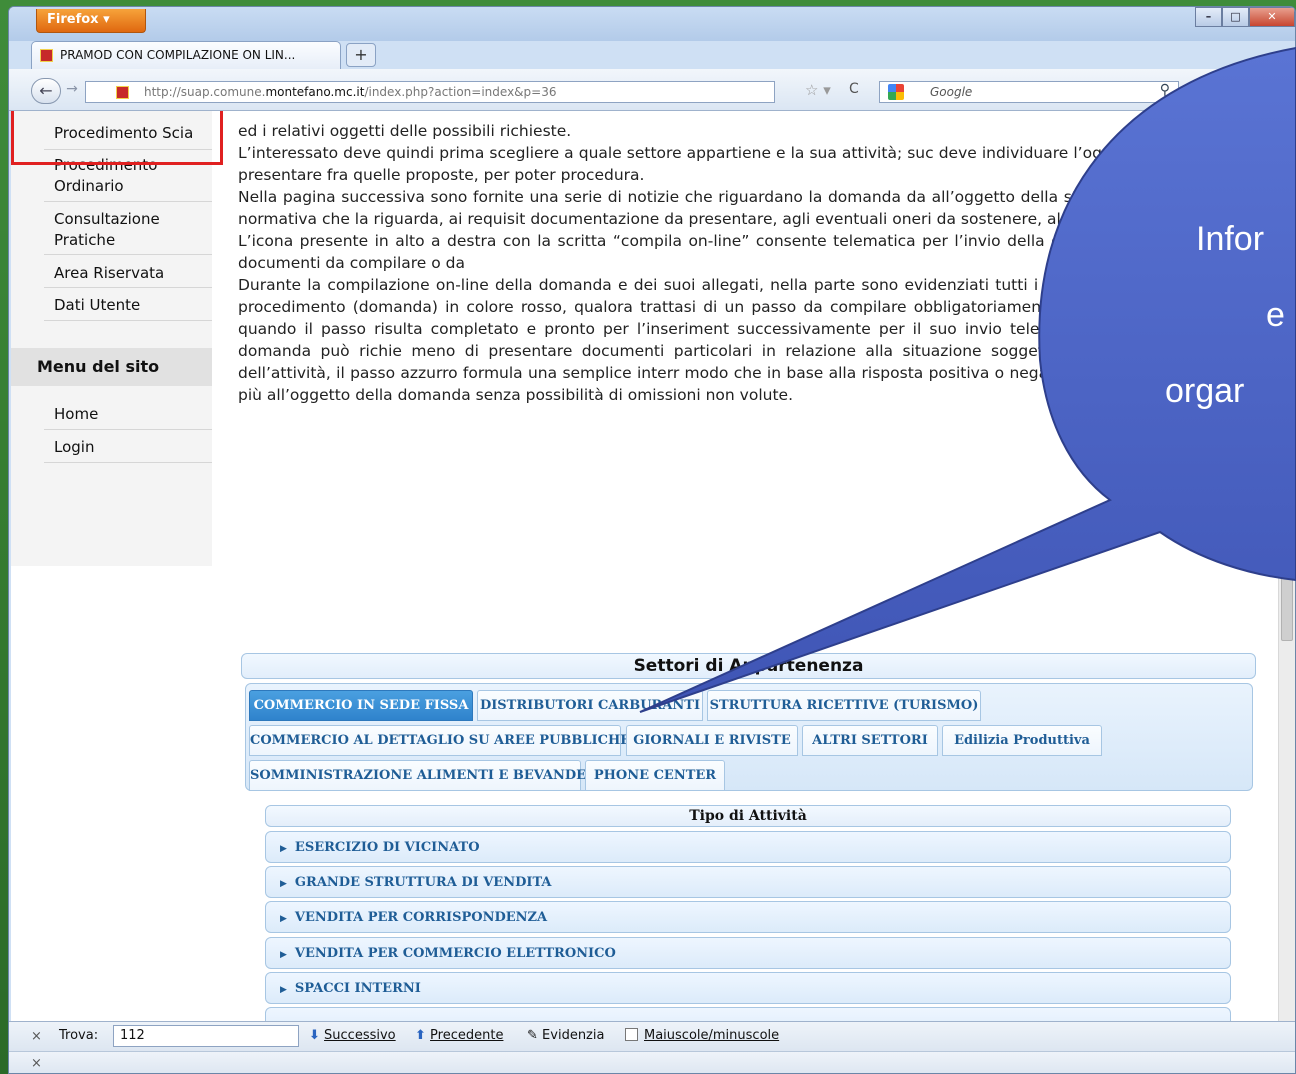 The width and height of the screenshot is (1296, 1074). I want to click on vertical-scrollbar, so click(1286, 566).